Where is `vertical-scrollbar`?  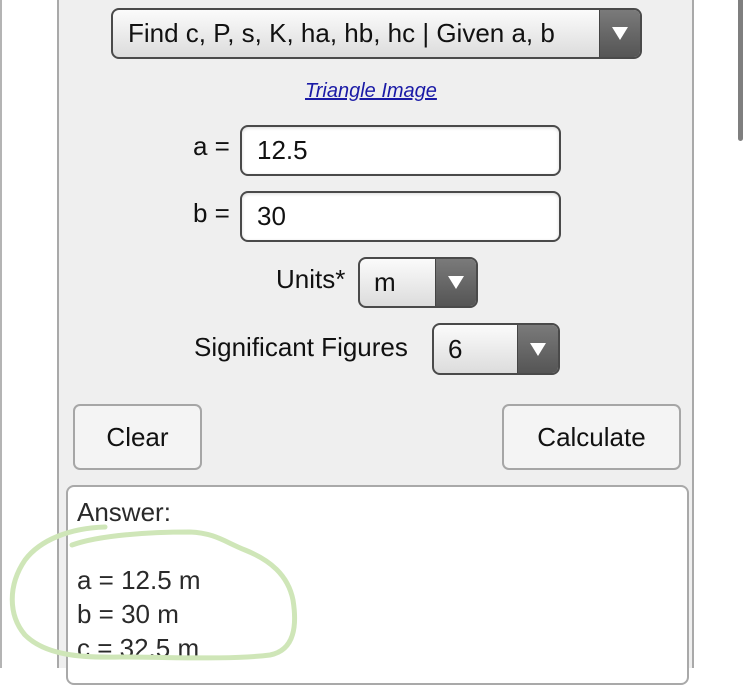 vertical-scrollbar is located at coordinates (740, 70).